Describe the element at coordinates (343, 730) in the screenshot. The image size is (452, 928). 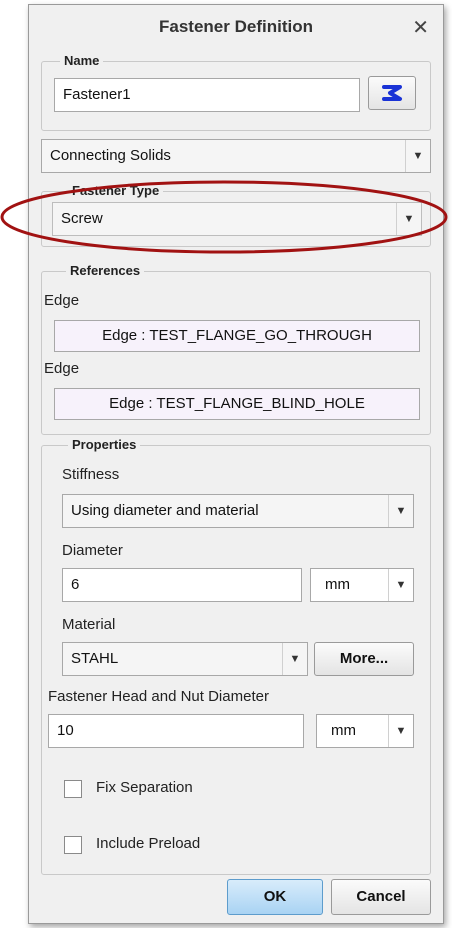
I see `head-nut-unit-value: mm` at that location.